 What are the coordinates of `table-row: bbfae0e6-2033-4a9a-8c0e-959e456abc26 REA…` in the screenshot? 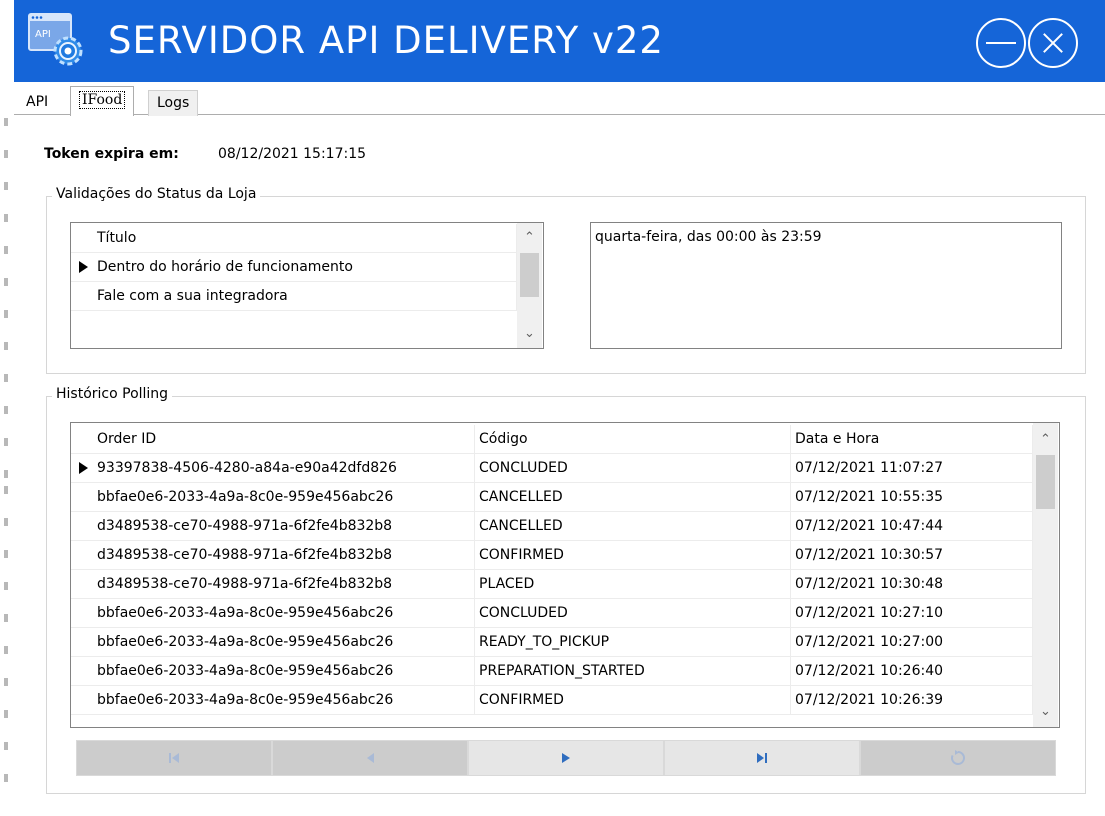 It's located at (552, 642).